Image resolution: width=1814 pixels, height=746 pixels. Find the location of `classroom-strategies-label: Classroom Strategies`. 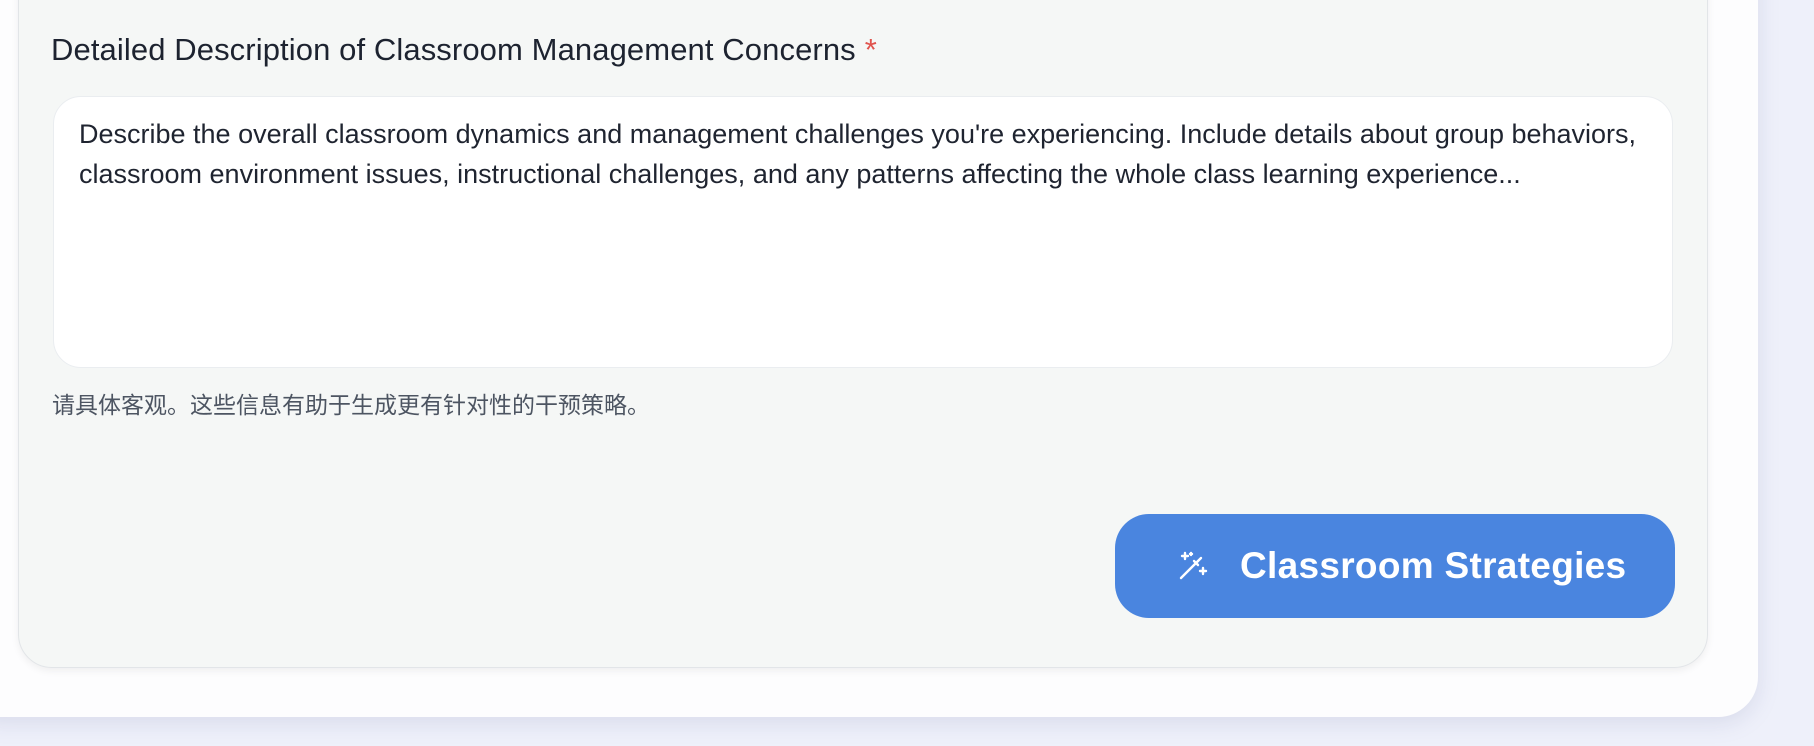

classroom-strategies-label: Classroom Strategies is located at coordinates (1433, 565).